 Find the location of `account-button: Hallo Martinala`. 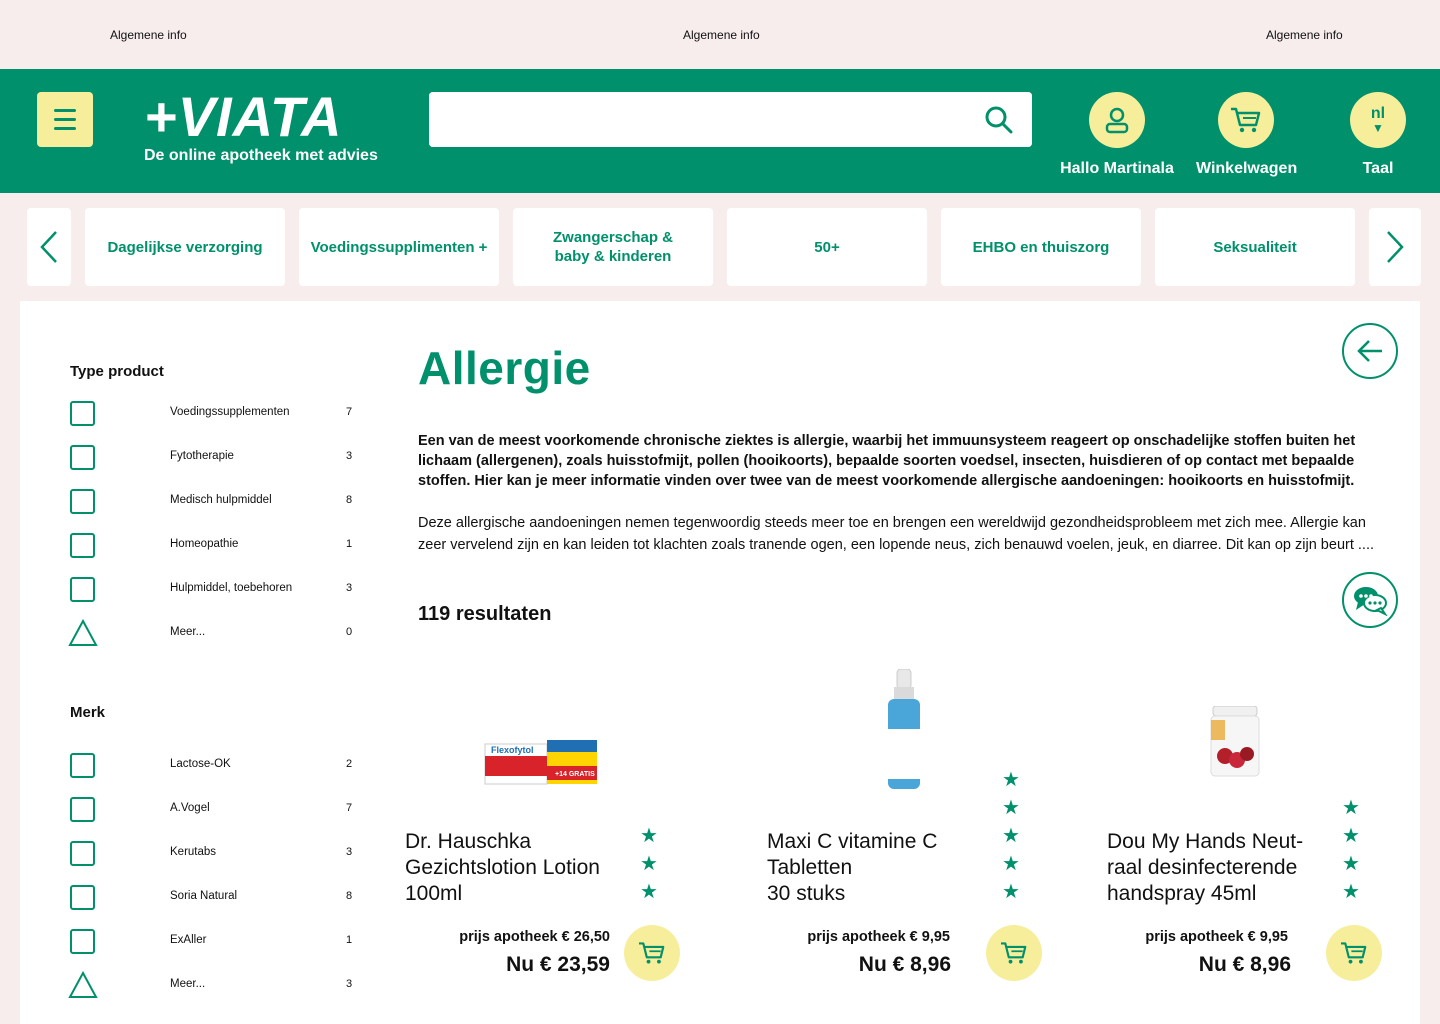

account-button: Hallo Martinala is located at coordinates (1117, 135).